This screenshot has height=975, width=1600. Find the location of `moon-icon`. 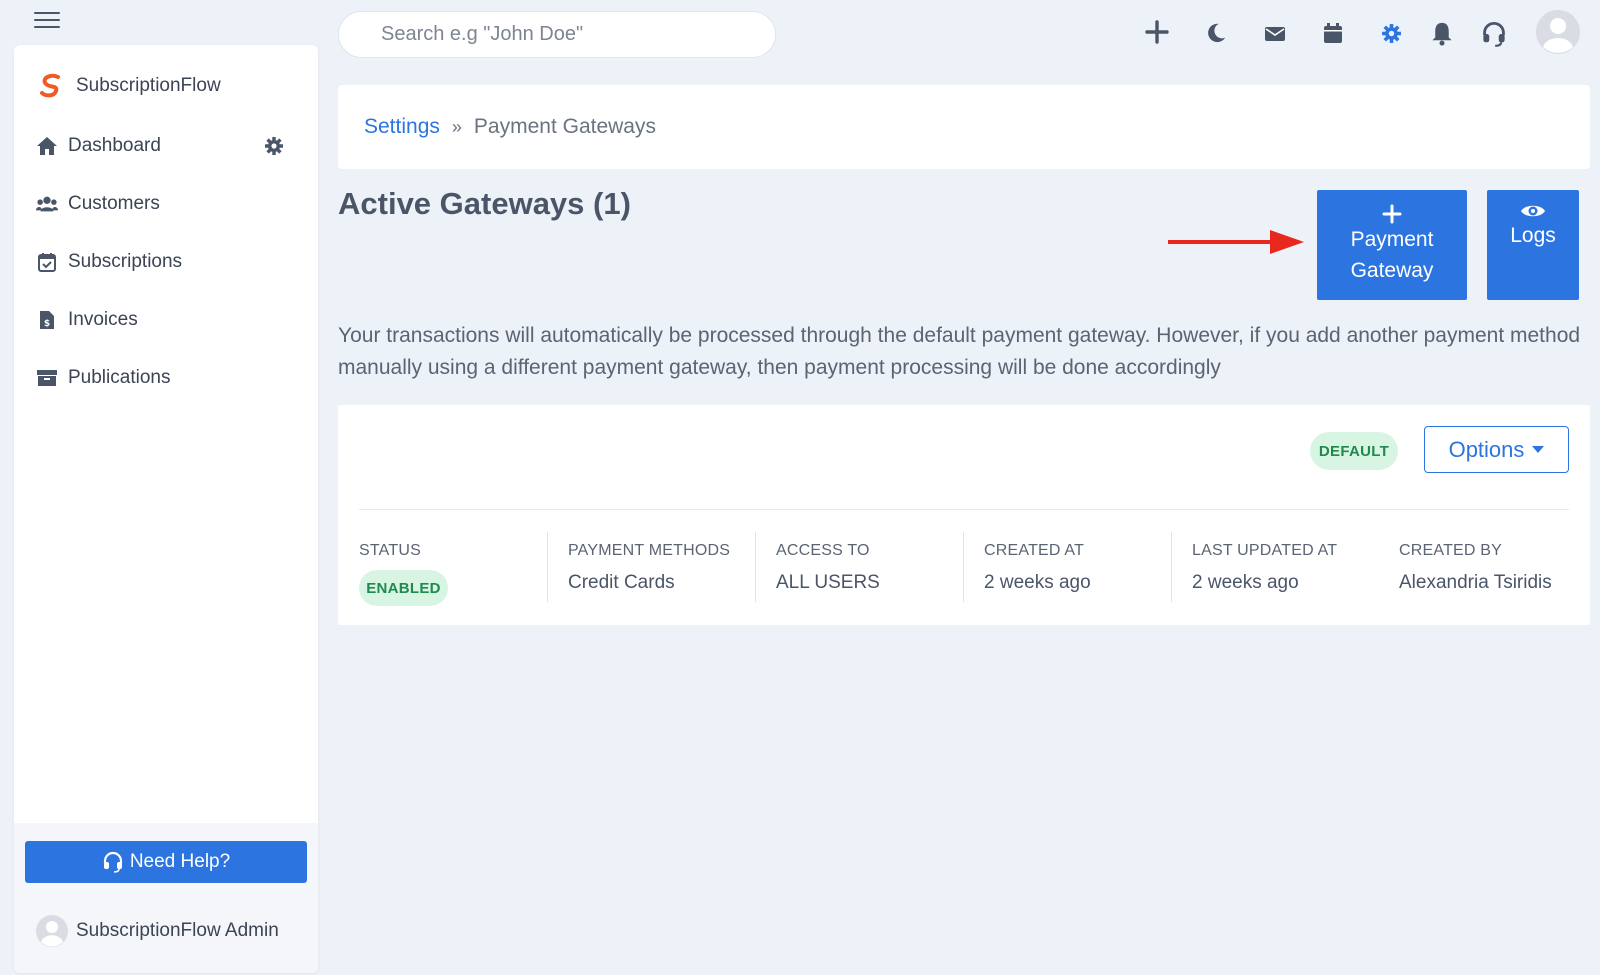

moon-icon is located at coordinates (1216, 33).